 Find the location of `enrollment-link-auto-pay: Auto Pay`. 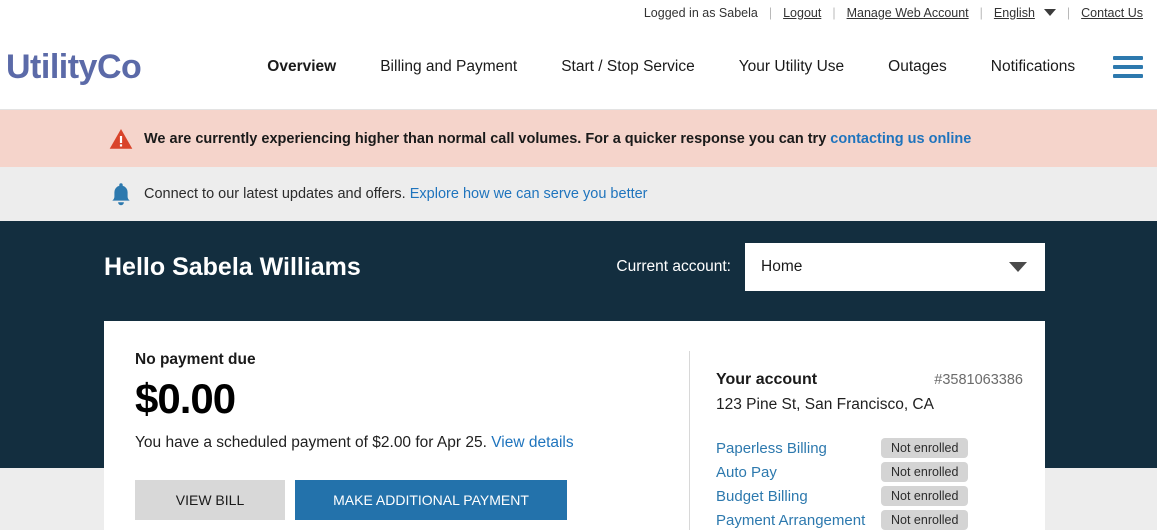

enrollment-link-auto-pay: Auto Pay is located at coordinates (798, 472).